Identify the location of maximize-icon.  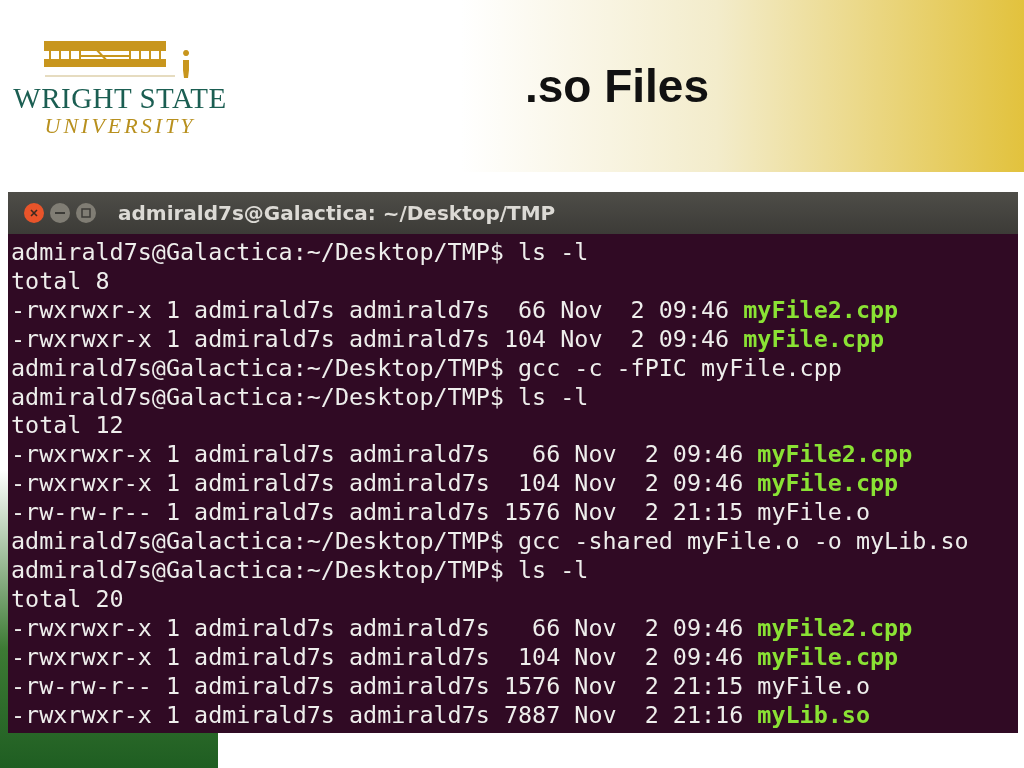
(86, 213).